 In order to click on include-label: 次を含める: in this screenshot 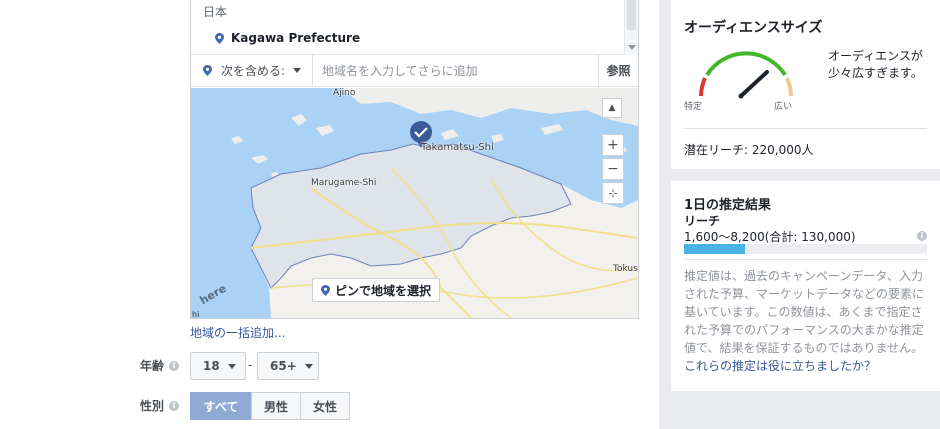, I will do `click(253, 71)`.